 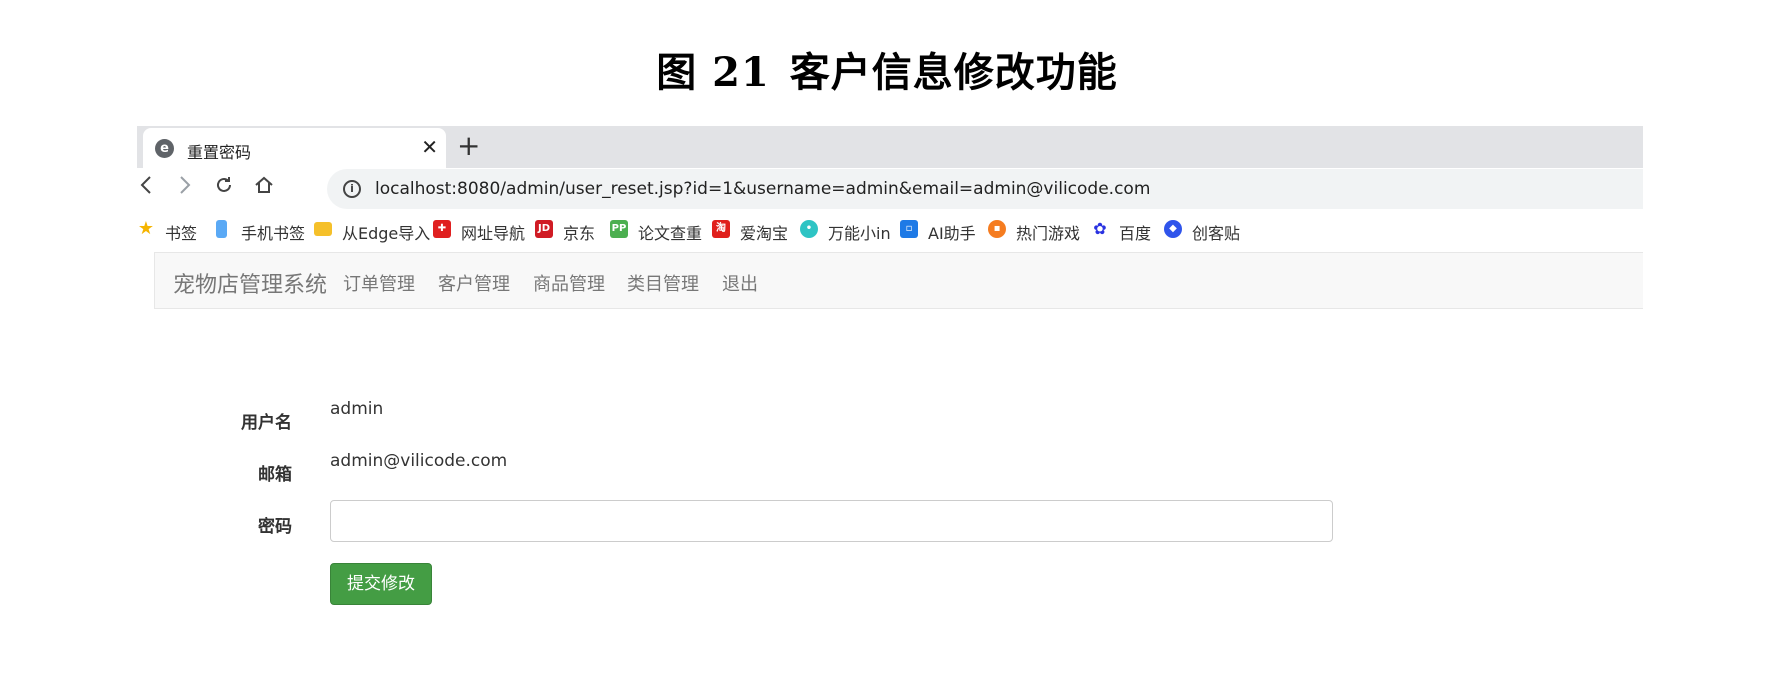 I want to click on reload-button, so click(x=224, y=189).